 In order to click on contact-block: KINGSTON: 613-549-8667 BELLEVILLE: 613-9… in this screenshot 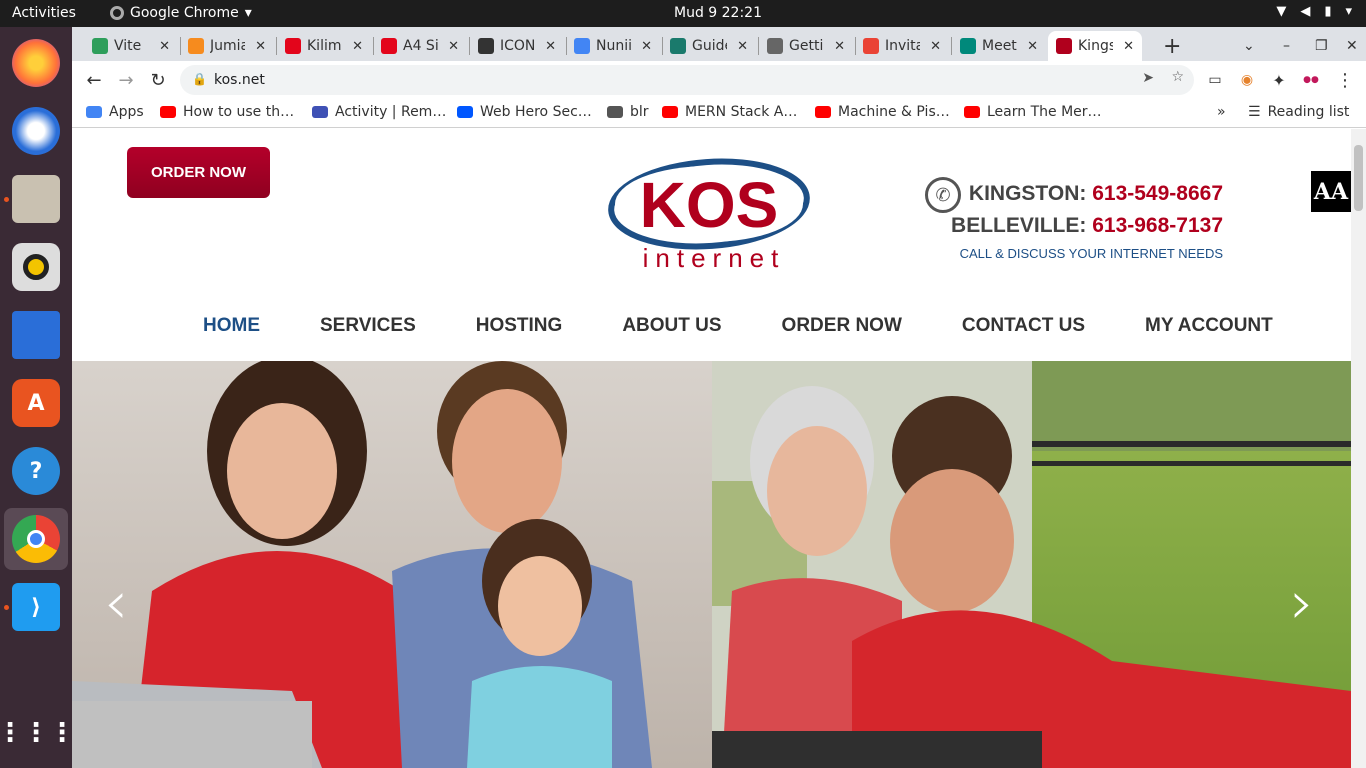, I will do `click(1087, 221)`.